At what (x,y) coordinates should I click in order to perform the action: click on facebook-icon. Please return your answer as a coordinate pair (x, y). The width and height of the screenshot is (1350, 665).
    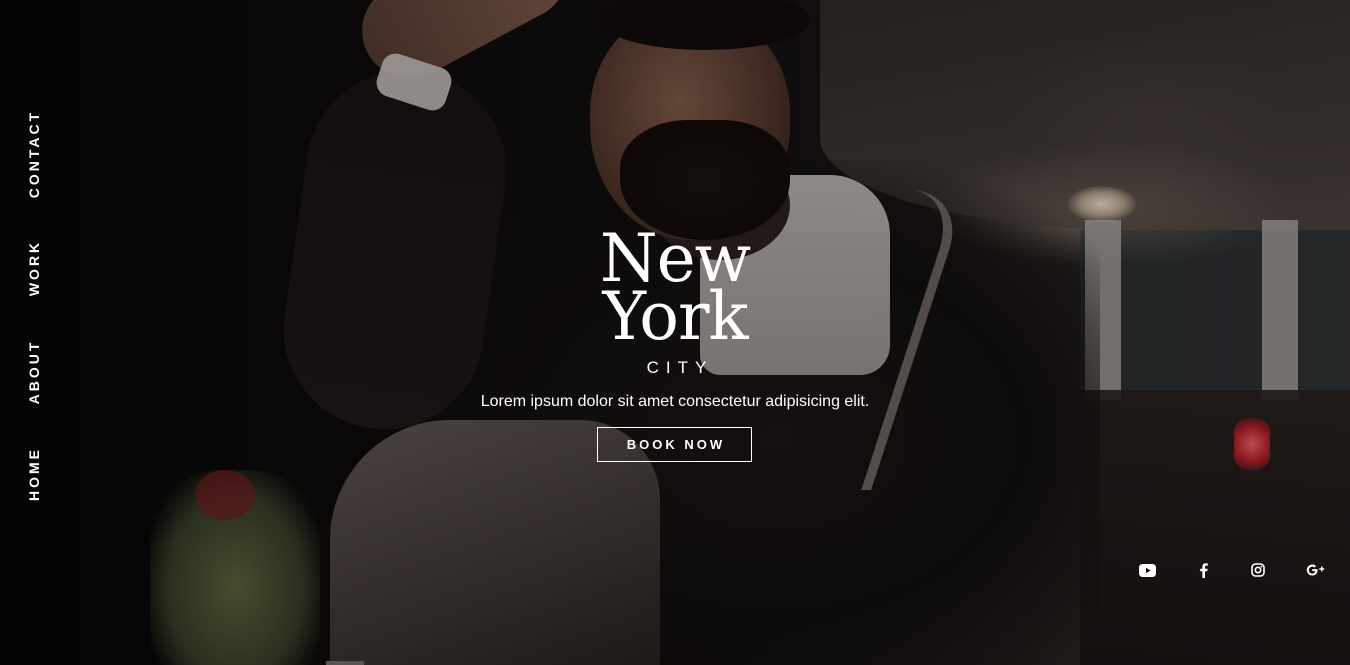
    Looking at the image, I should click on (1203, 570).